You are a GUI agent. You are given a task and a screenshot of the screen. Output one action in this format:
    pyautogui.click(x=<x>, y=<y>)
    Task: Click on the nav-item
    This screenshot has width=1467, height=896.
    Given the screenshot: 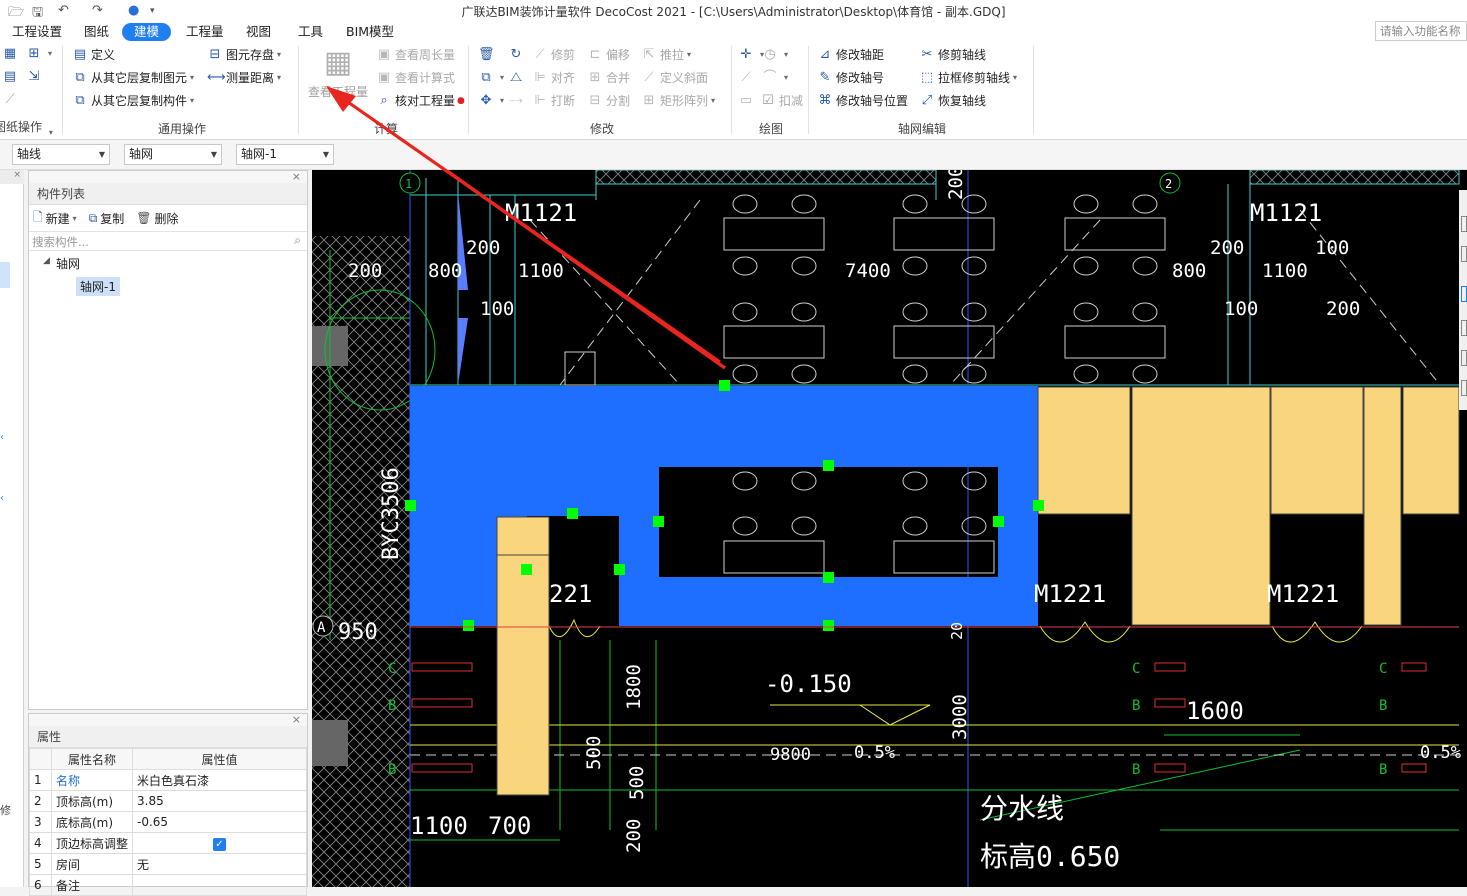 What is the action you would take?
    pyautogui.click(x=5, y=275)
    